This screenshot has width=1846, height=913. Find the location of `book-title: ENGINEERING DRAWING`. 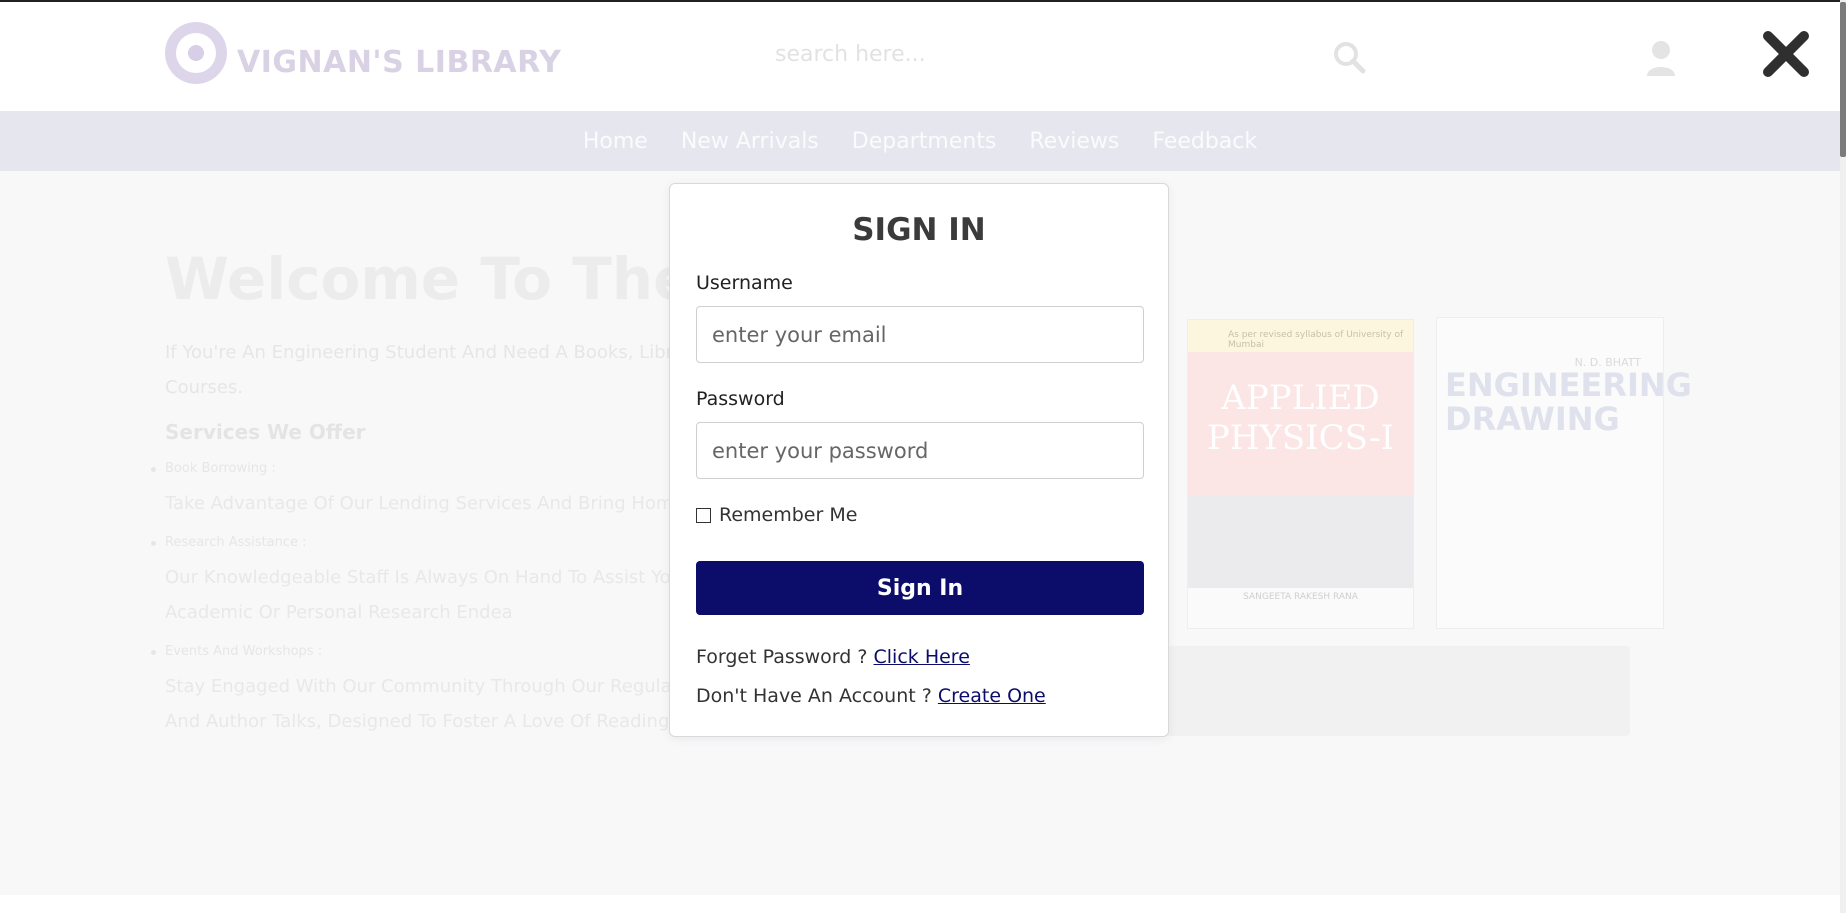

book-title: ENGINEERING DRAWING is located at coordinates (1568, 402).